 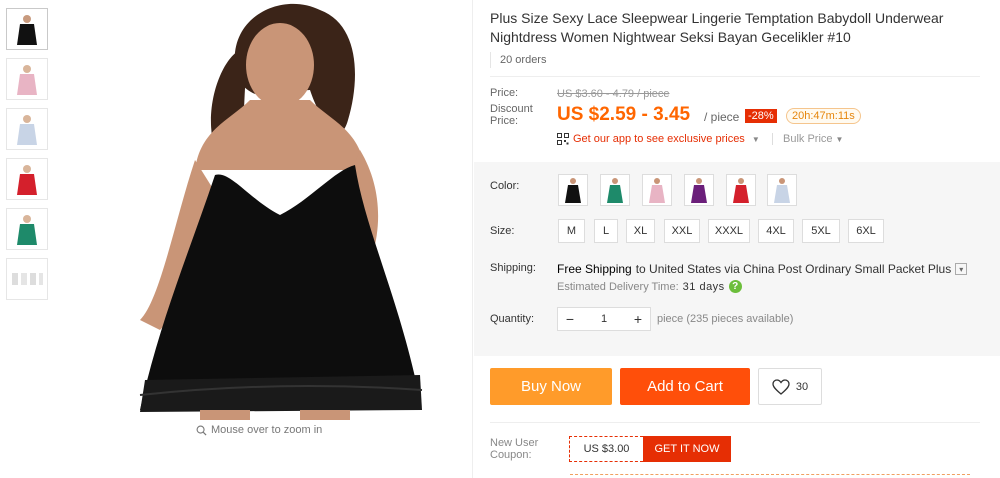 I want to click on get-coupon-button: GET IT NOW, so click(x=687, y=449).